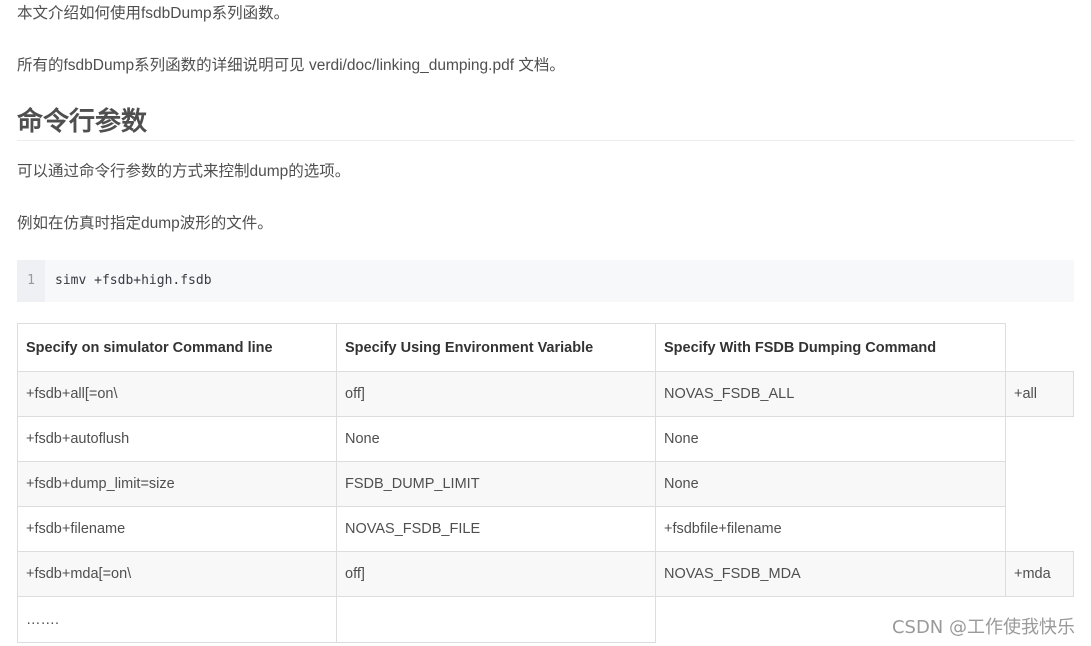 The image size is (1091, 646). Describe the element at coordinates (983, 627) in the screenshot. I see `watermark: CSDN @工作使我快乐` at that location.